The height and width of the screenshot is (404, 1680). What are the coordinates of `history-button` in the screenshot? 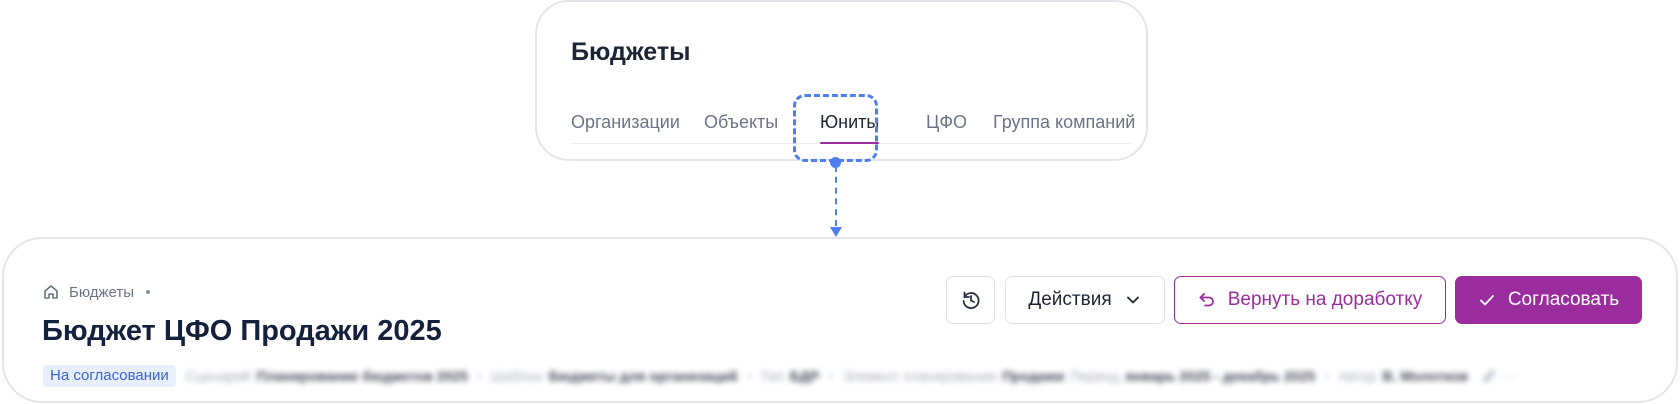 It's located at (970, 300).